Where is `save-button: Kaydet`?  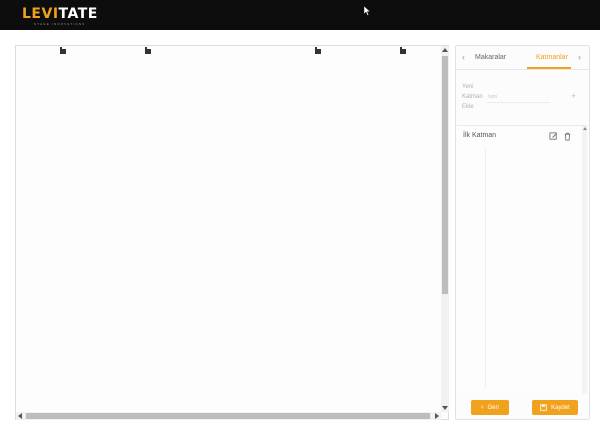
save-button: Kaydet is located at coordinates (555, 407).